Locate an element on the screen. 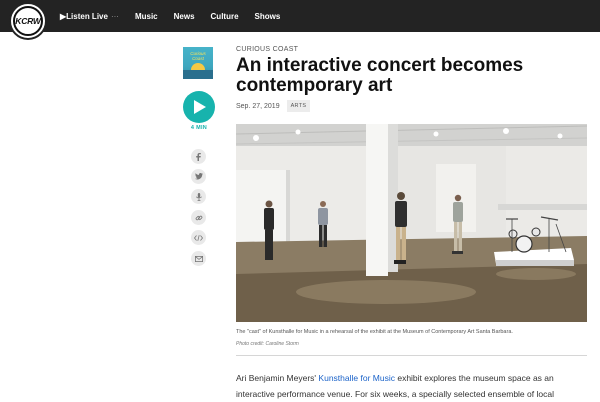  facebook-icon is located at coordinates (198, 156).